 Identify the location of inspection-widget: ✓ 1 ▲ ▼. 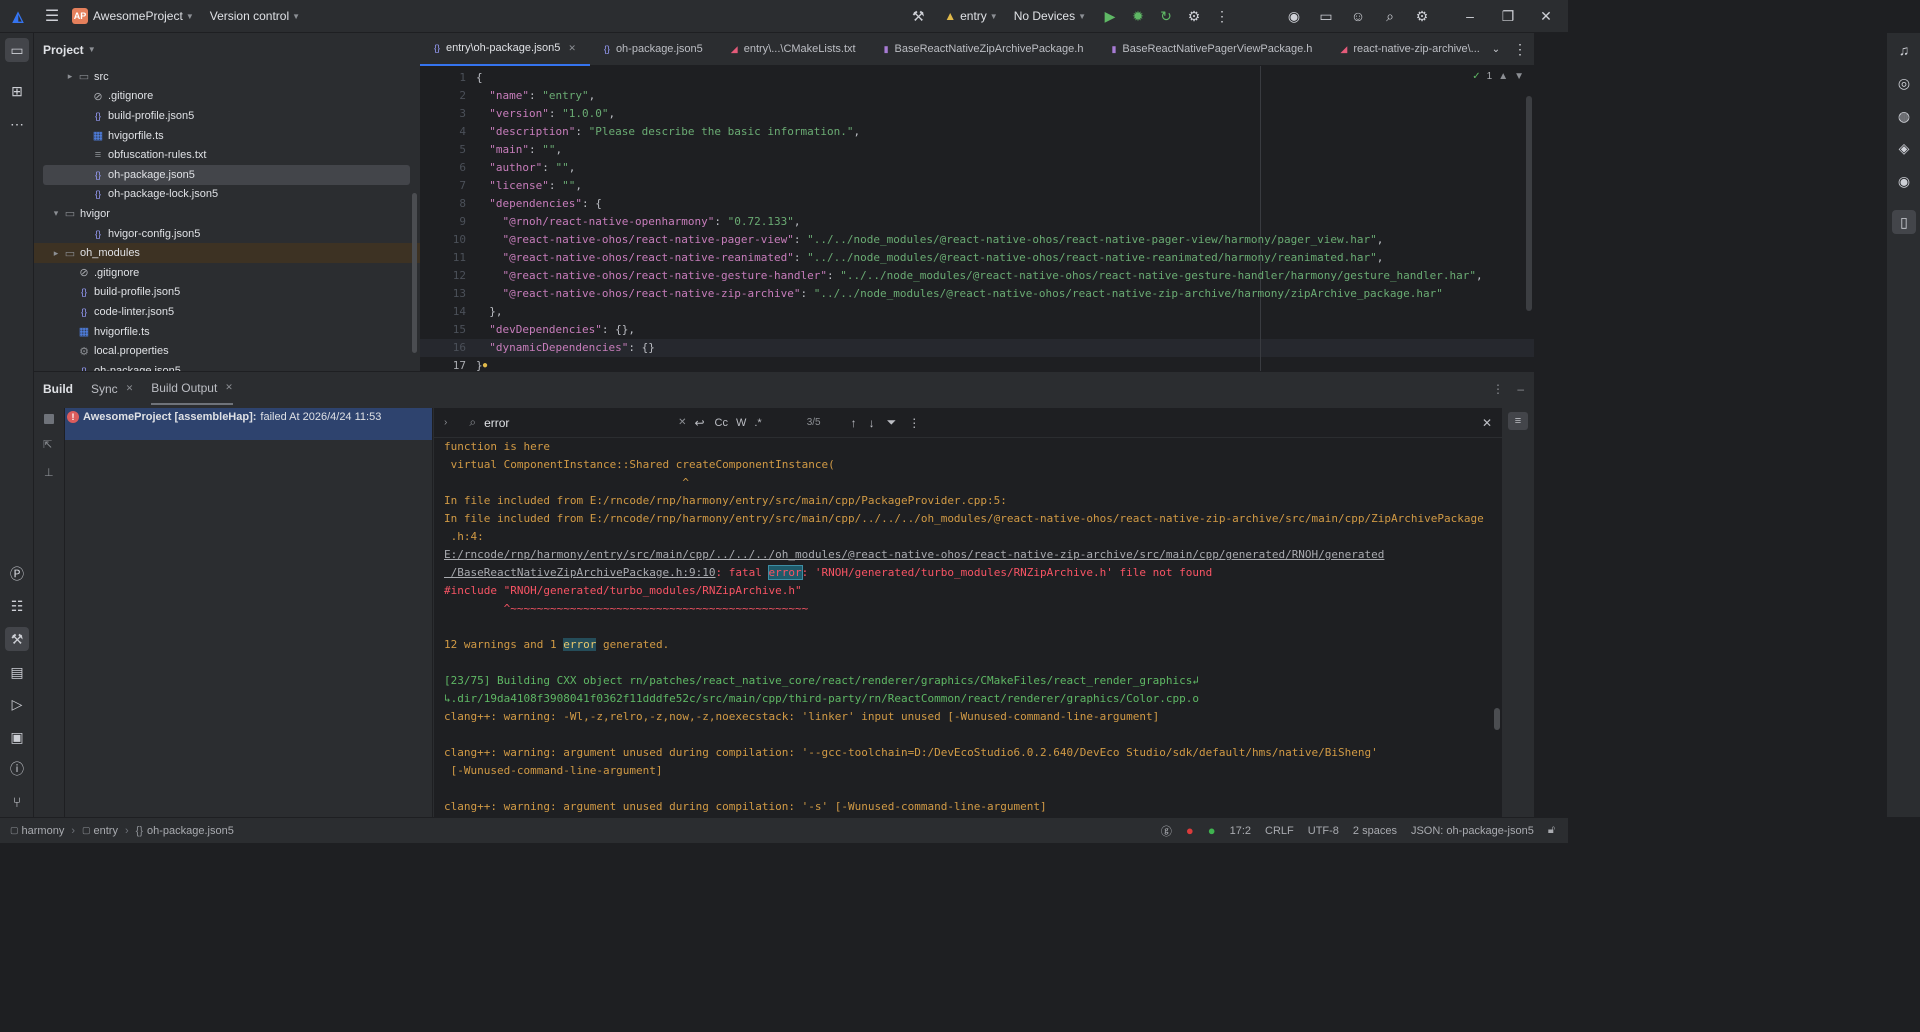
(1498, 76).